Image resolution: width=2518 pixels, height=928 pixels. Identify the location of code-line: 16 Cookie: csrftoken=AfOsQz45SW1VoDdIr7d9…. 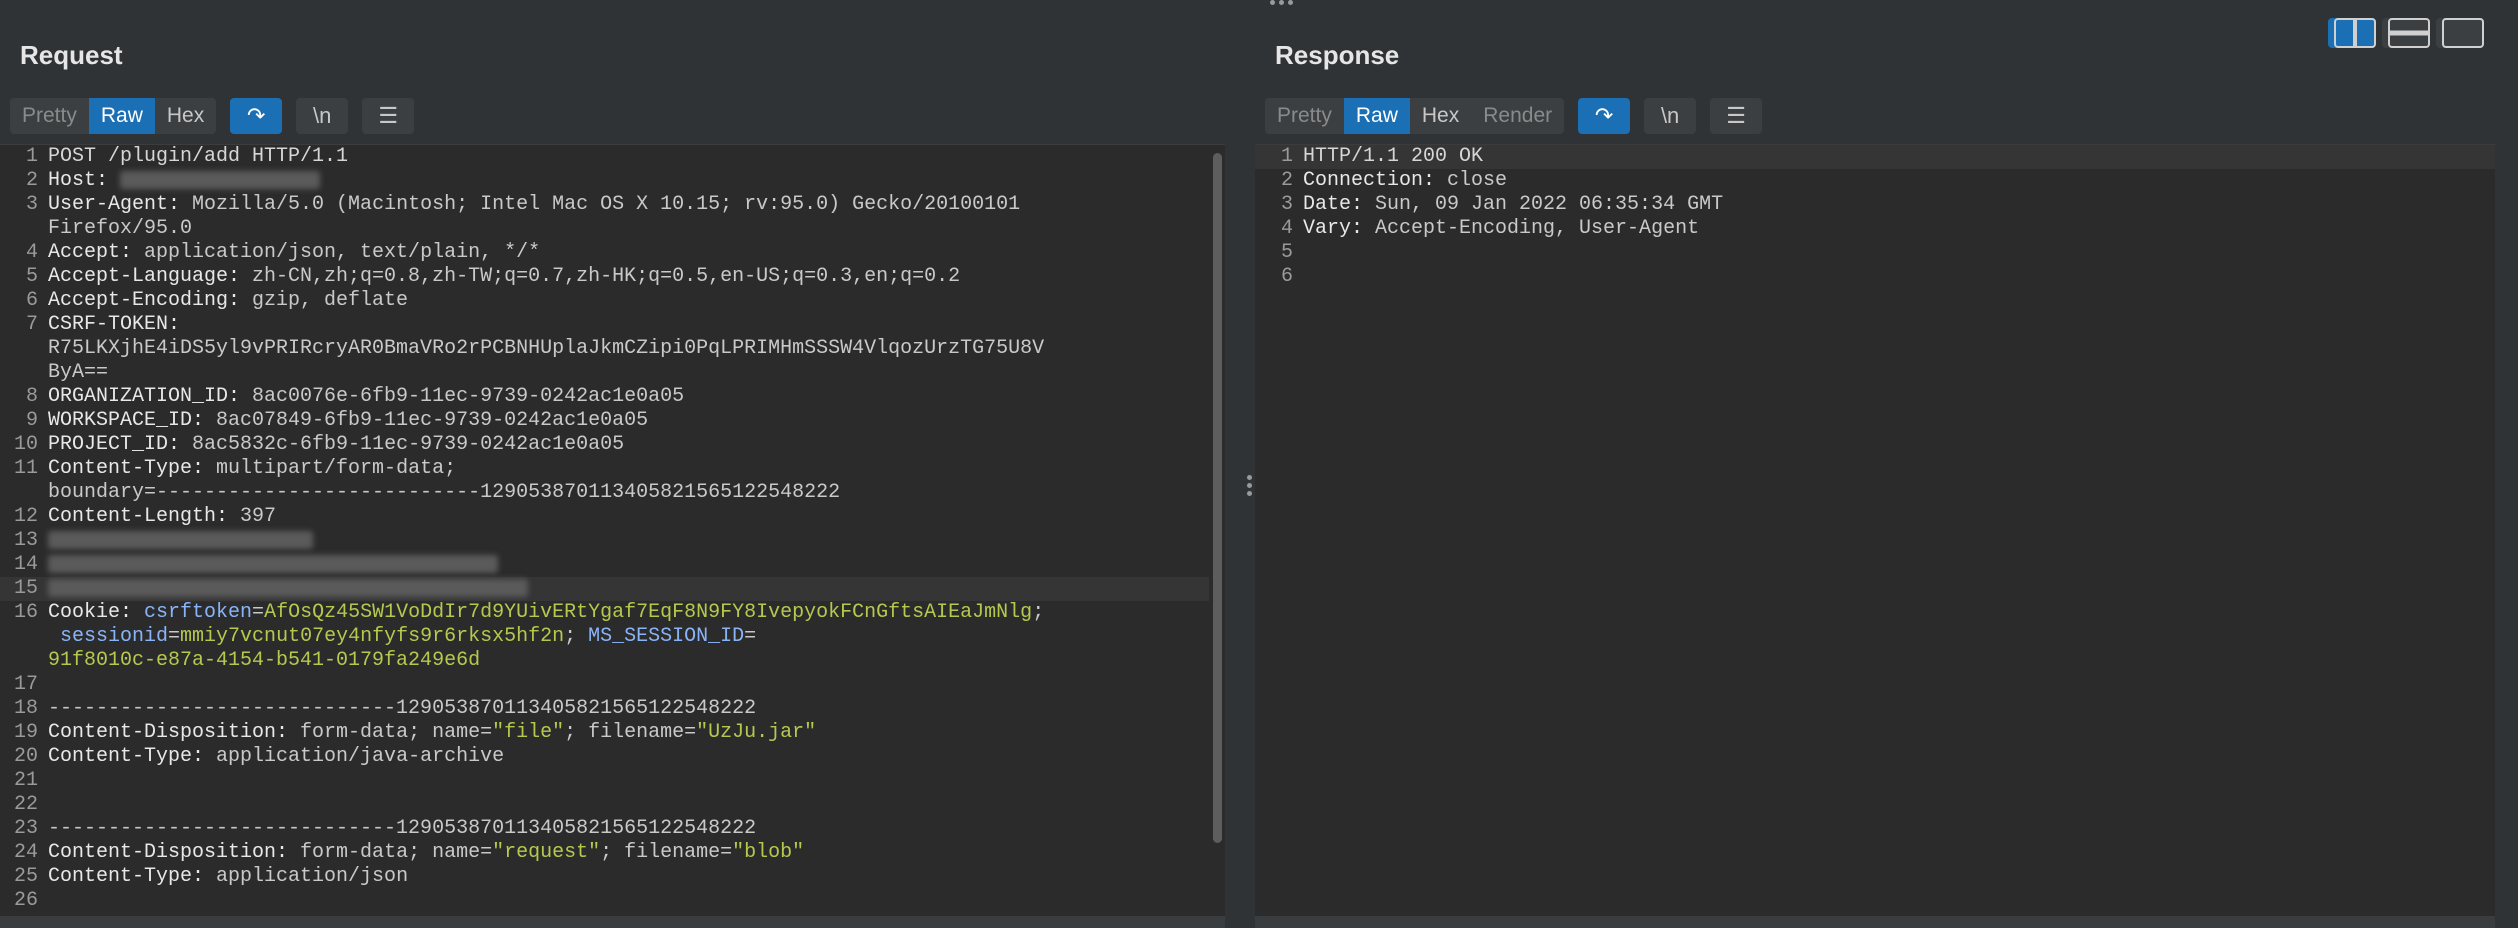
(529, 612).